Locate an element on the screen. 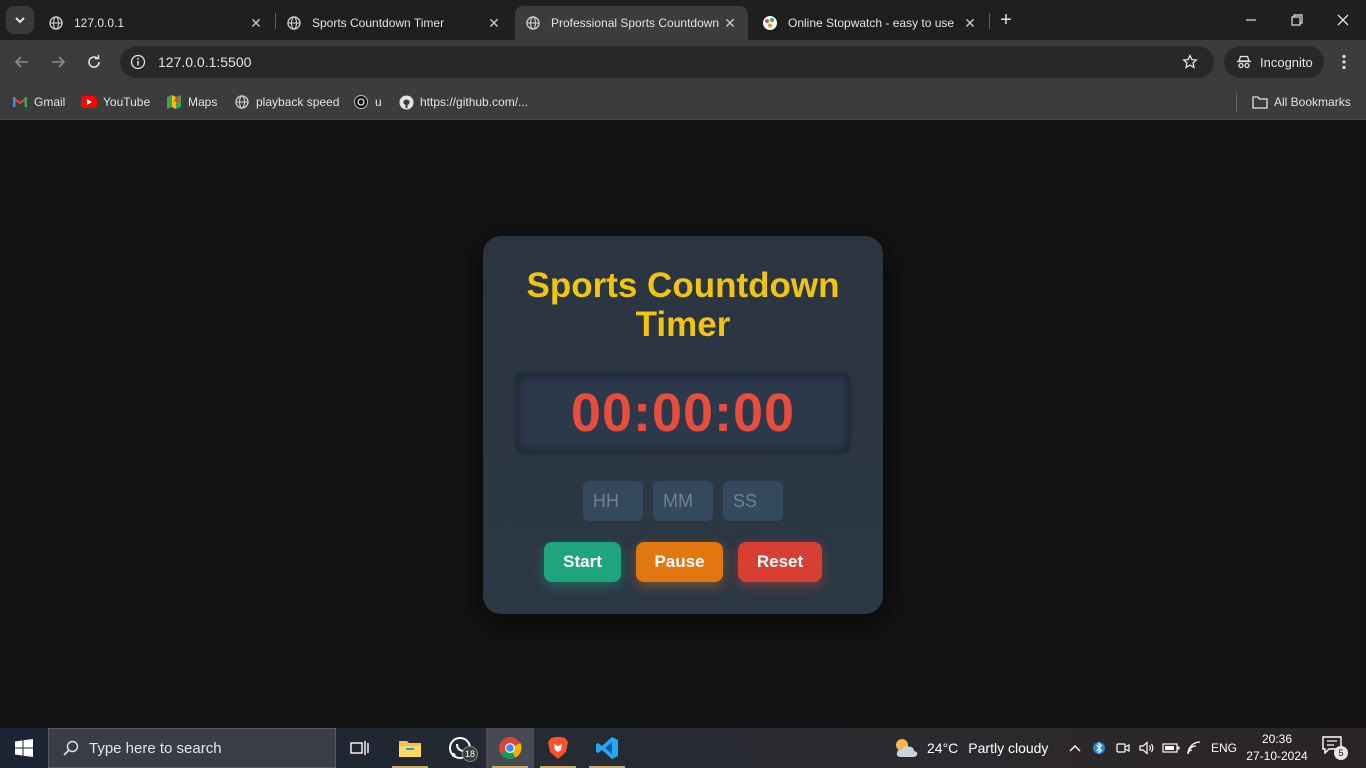  notification-center-button: 5 is located at coordinates (1335, 748).